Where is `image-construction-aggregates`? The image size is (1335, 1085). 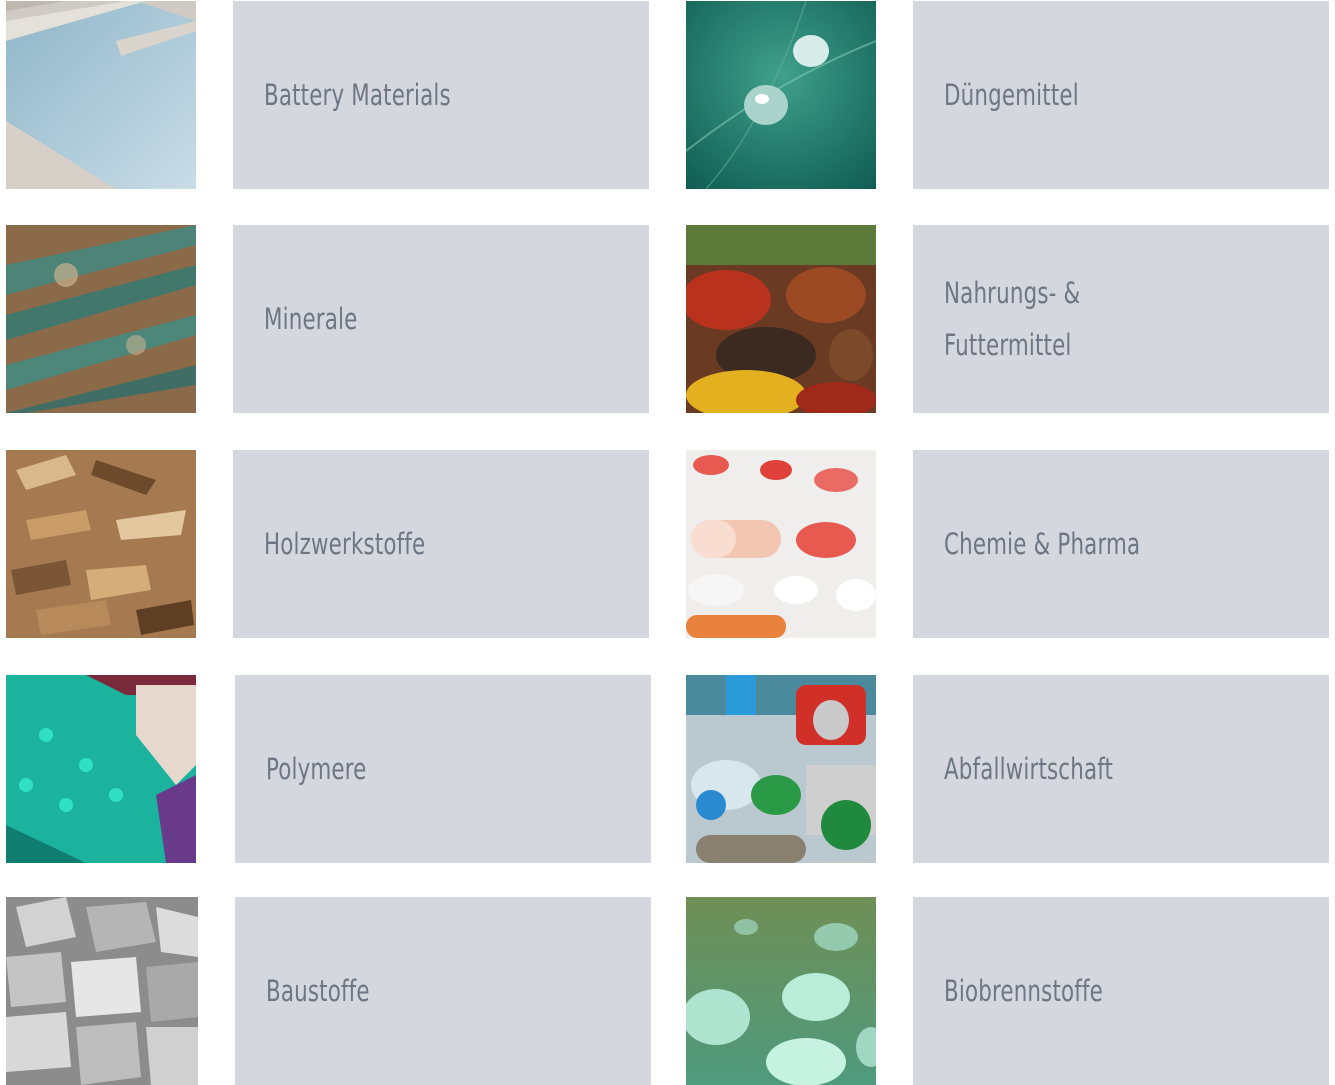
image-construction-aggregates is located at coordinates (102, 991).